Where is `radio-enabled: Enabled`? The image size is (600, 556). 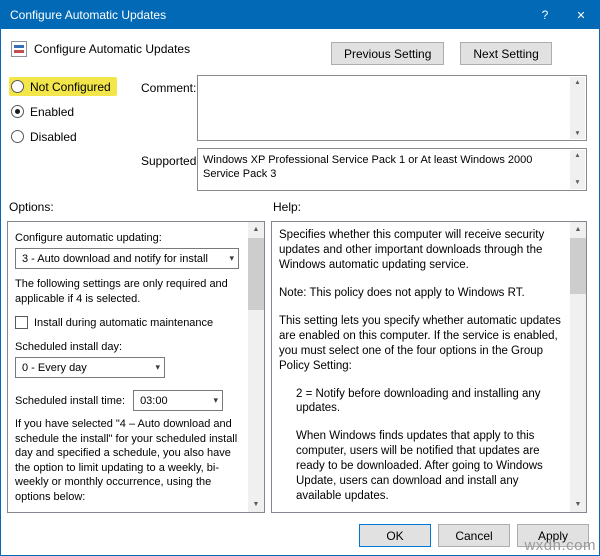
radio-enabled: Enabled is located at coordinates (44, 111).